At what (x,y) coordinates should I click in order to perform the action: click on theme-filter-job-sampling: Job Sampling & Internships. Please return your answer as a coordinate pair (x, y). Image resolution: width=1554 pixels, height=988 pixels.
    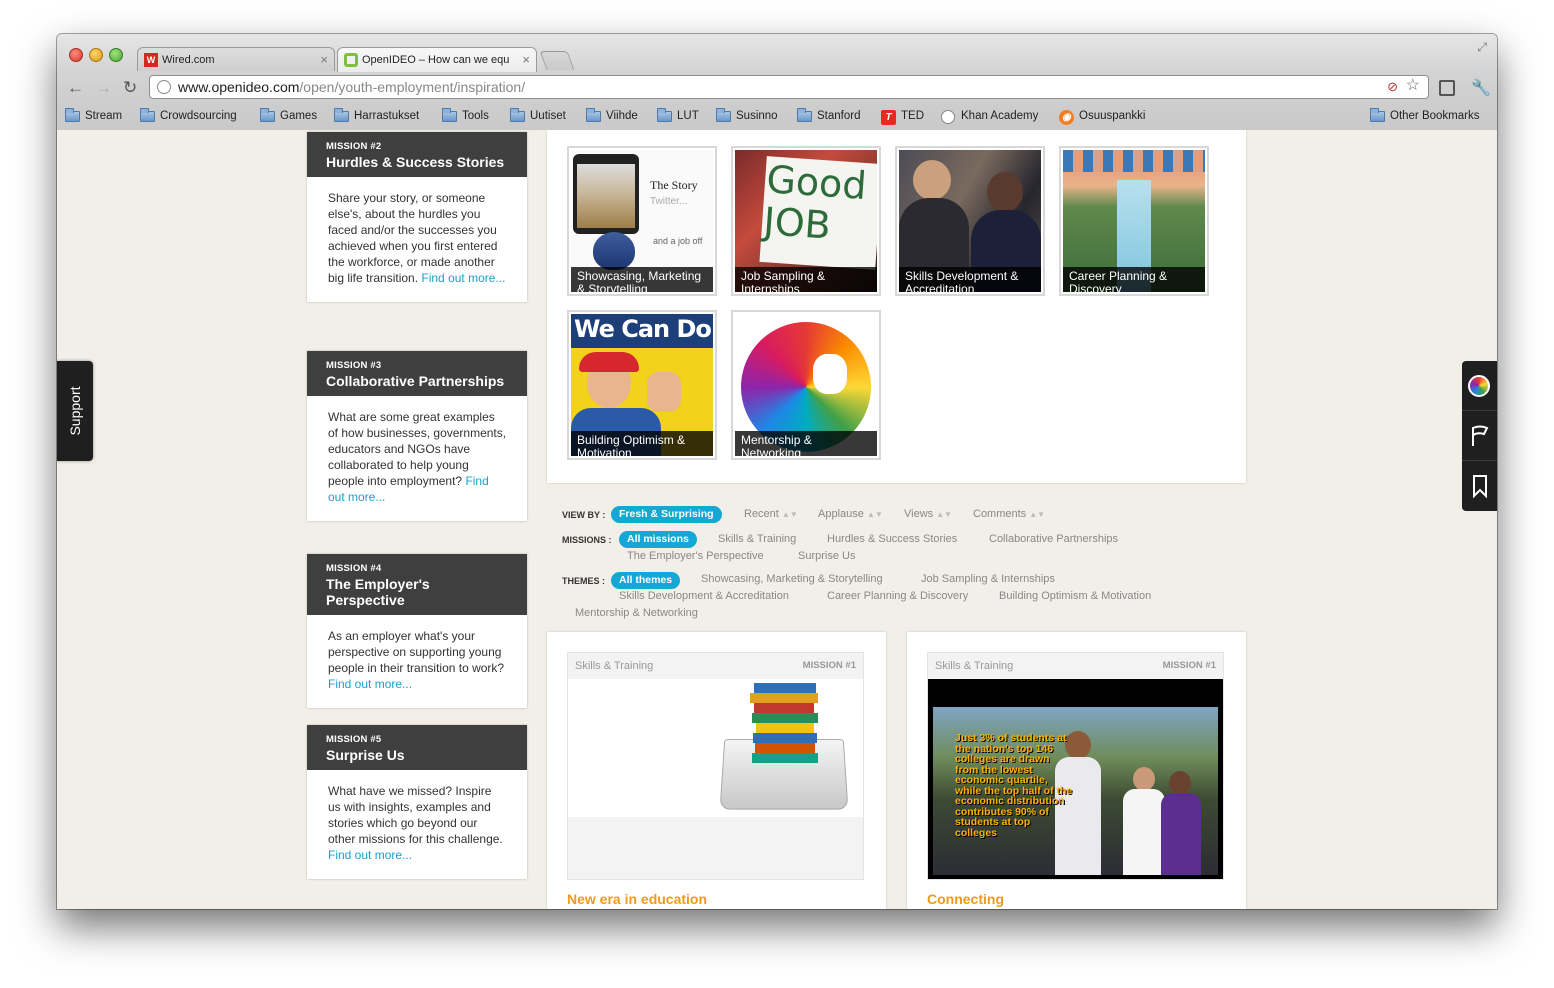
    Looking at the image, I should click on (988, 579).